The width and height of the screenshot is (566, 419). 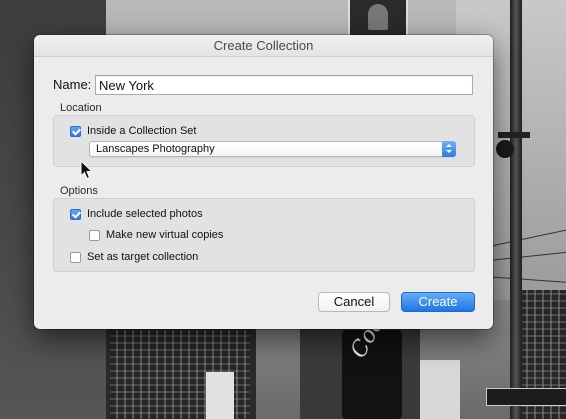 I want to click on set-target-collection-label: Set as target collection, so click(x=143, y=257).